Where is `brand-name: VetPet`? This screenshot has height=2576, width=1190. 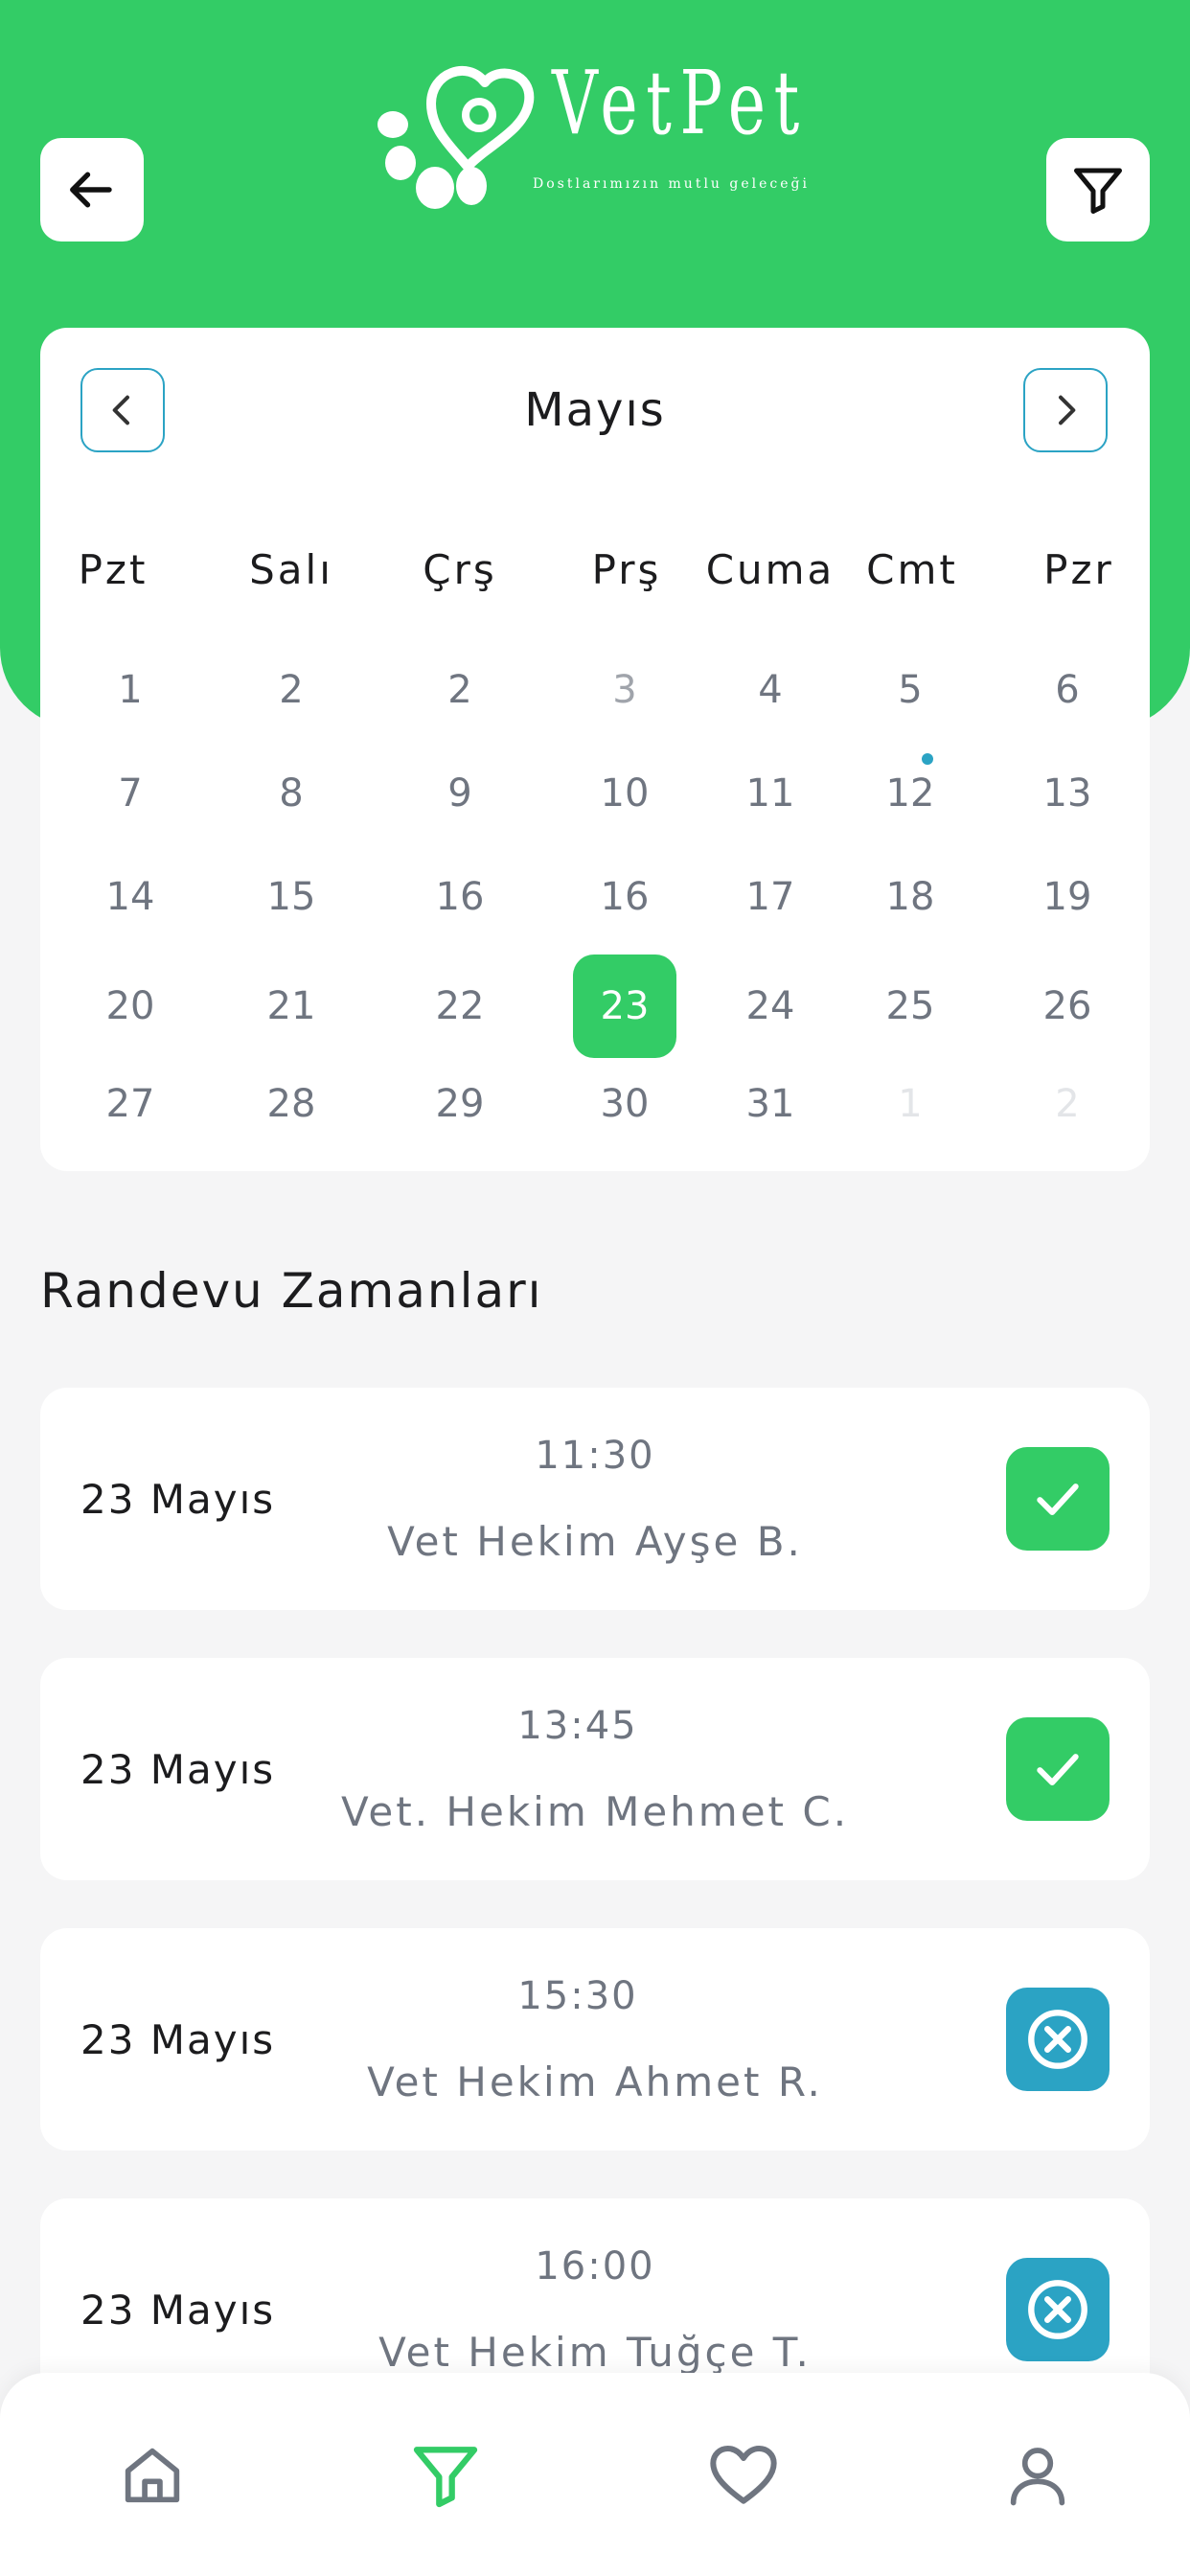 brand-name: VetPet is located at coordinates (680, 103).